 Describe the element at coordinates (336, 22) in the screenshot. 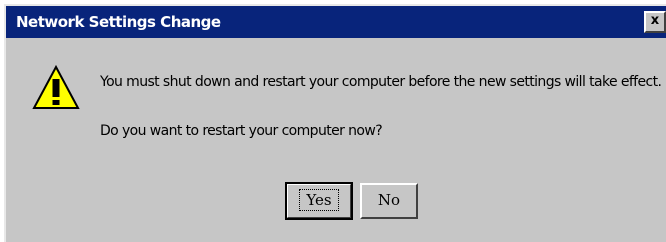

I see `title-bar: Network Settings Change x` at that location.